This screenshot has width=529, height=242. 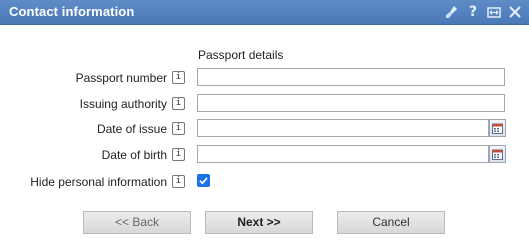 What do you see at coordinates (452, 12) in the screenshot?
I see `clean-icon` at bounding box center [452, 12].